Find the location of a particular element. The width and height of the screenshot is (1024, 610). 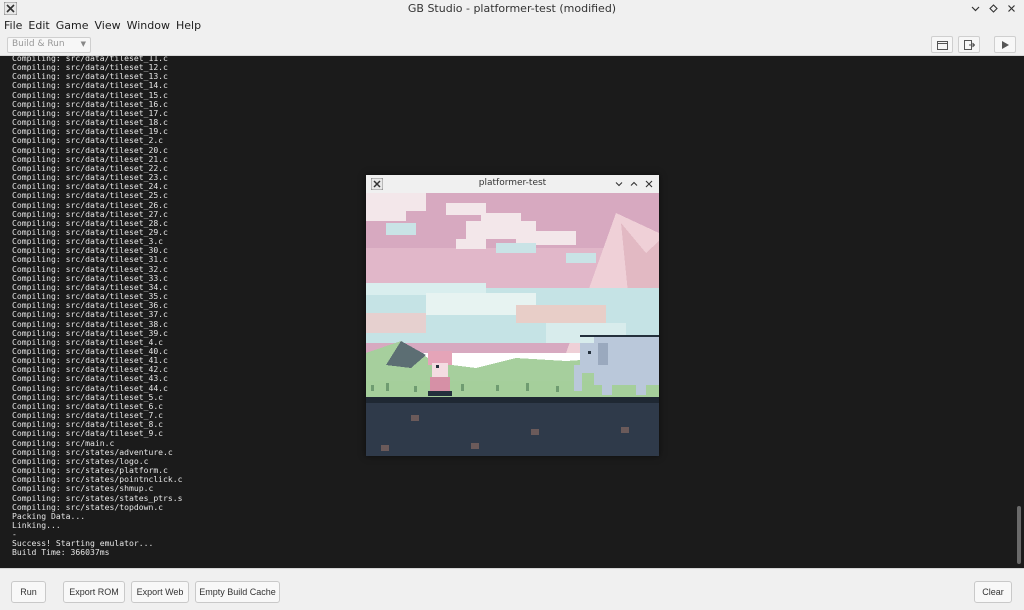

clear-button: Clear is located at coordinates (993, 592).